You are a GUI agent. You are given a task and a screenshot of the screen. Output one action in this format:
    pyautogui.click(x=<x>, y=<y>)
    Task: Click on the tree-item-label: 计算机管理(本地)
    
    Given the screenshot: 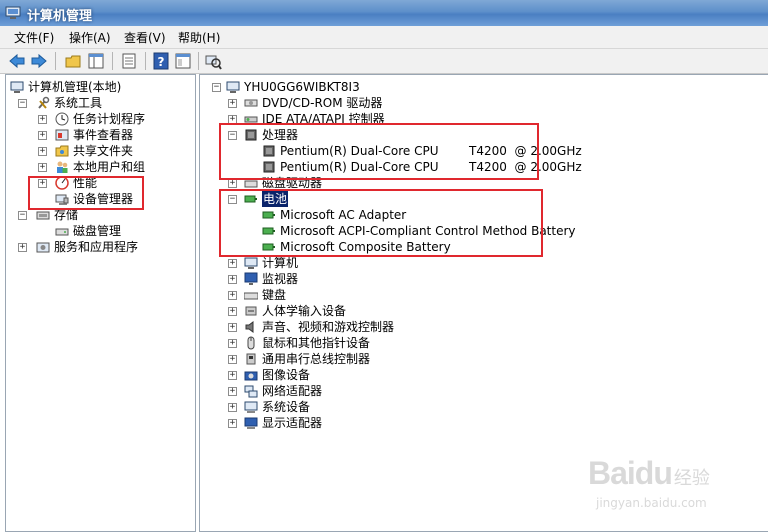 What is the action you would take?
    pyautogui.click(x=75, y=87)
    